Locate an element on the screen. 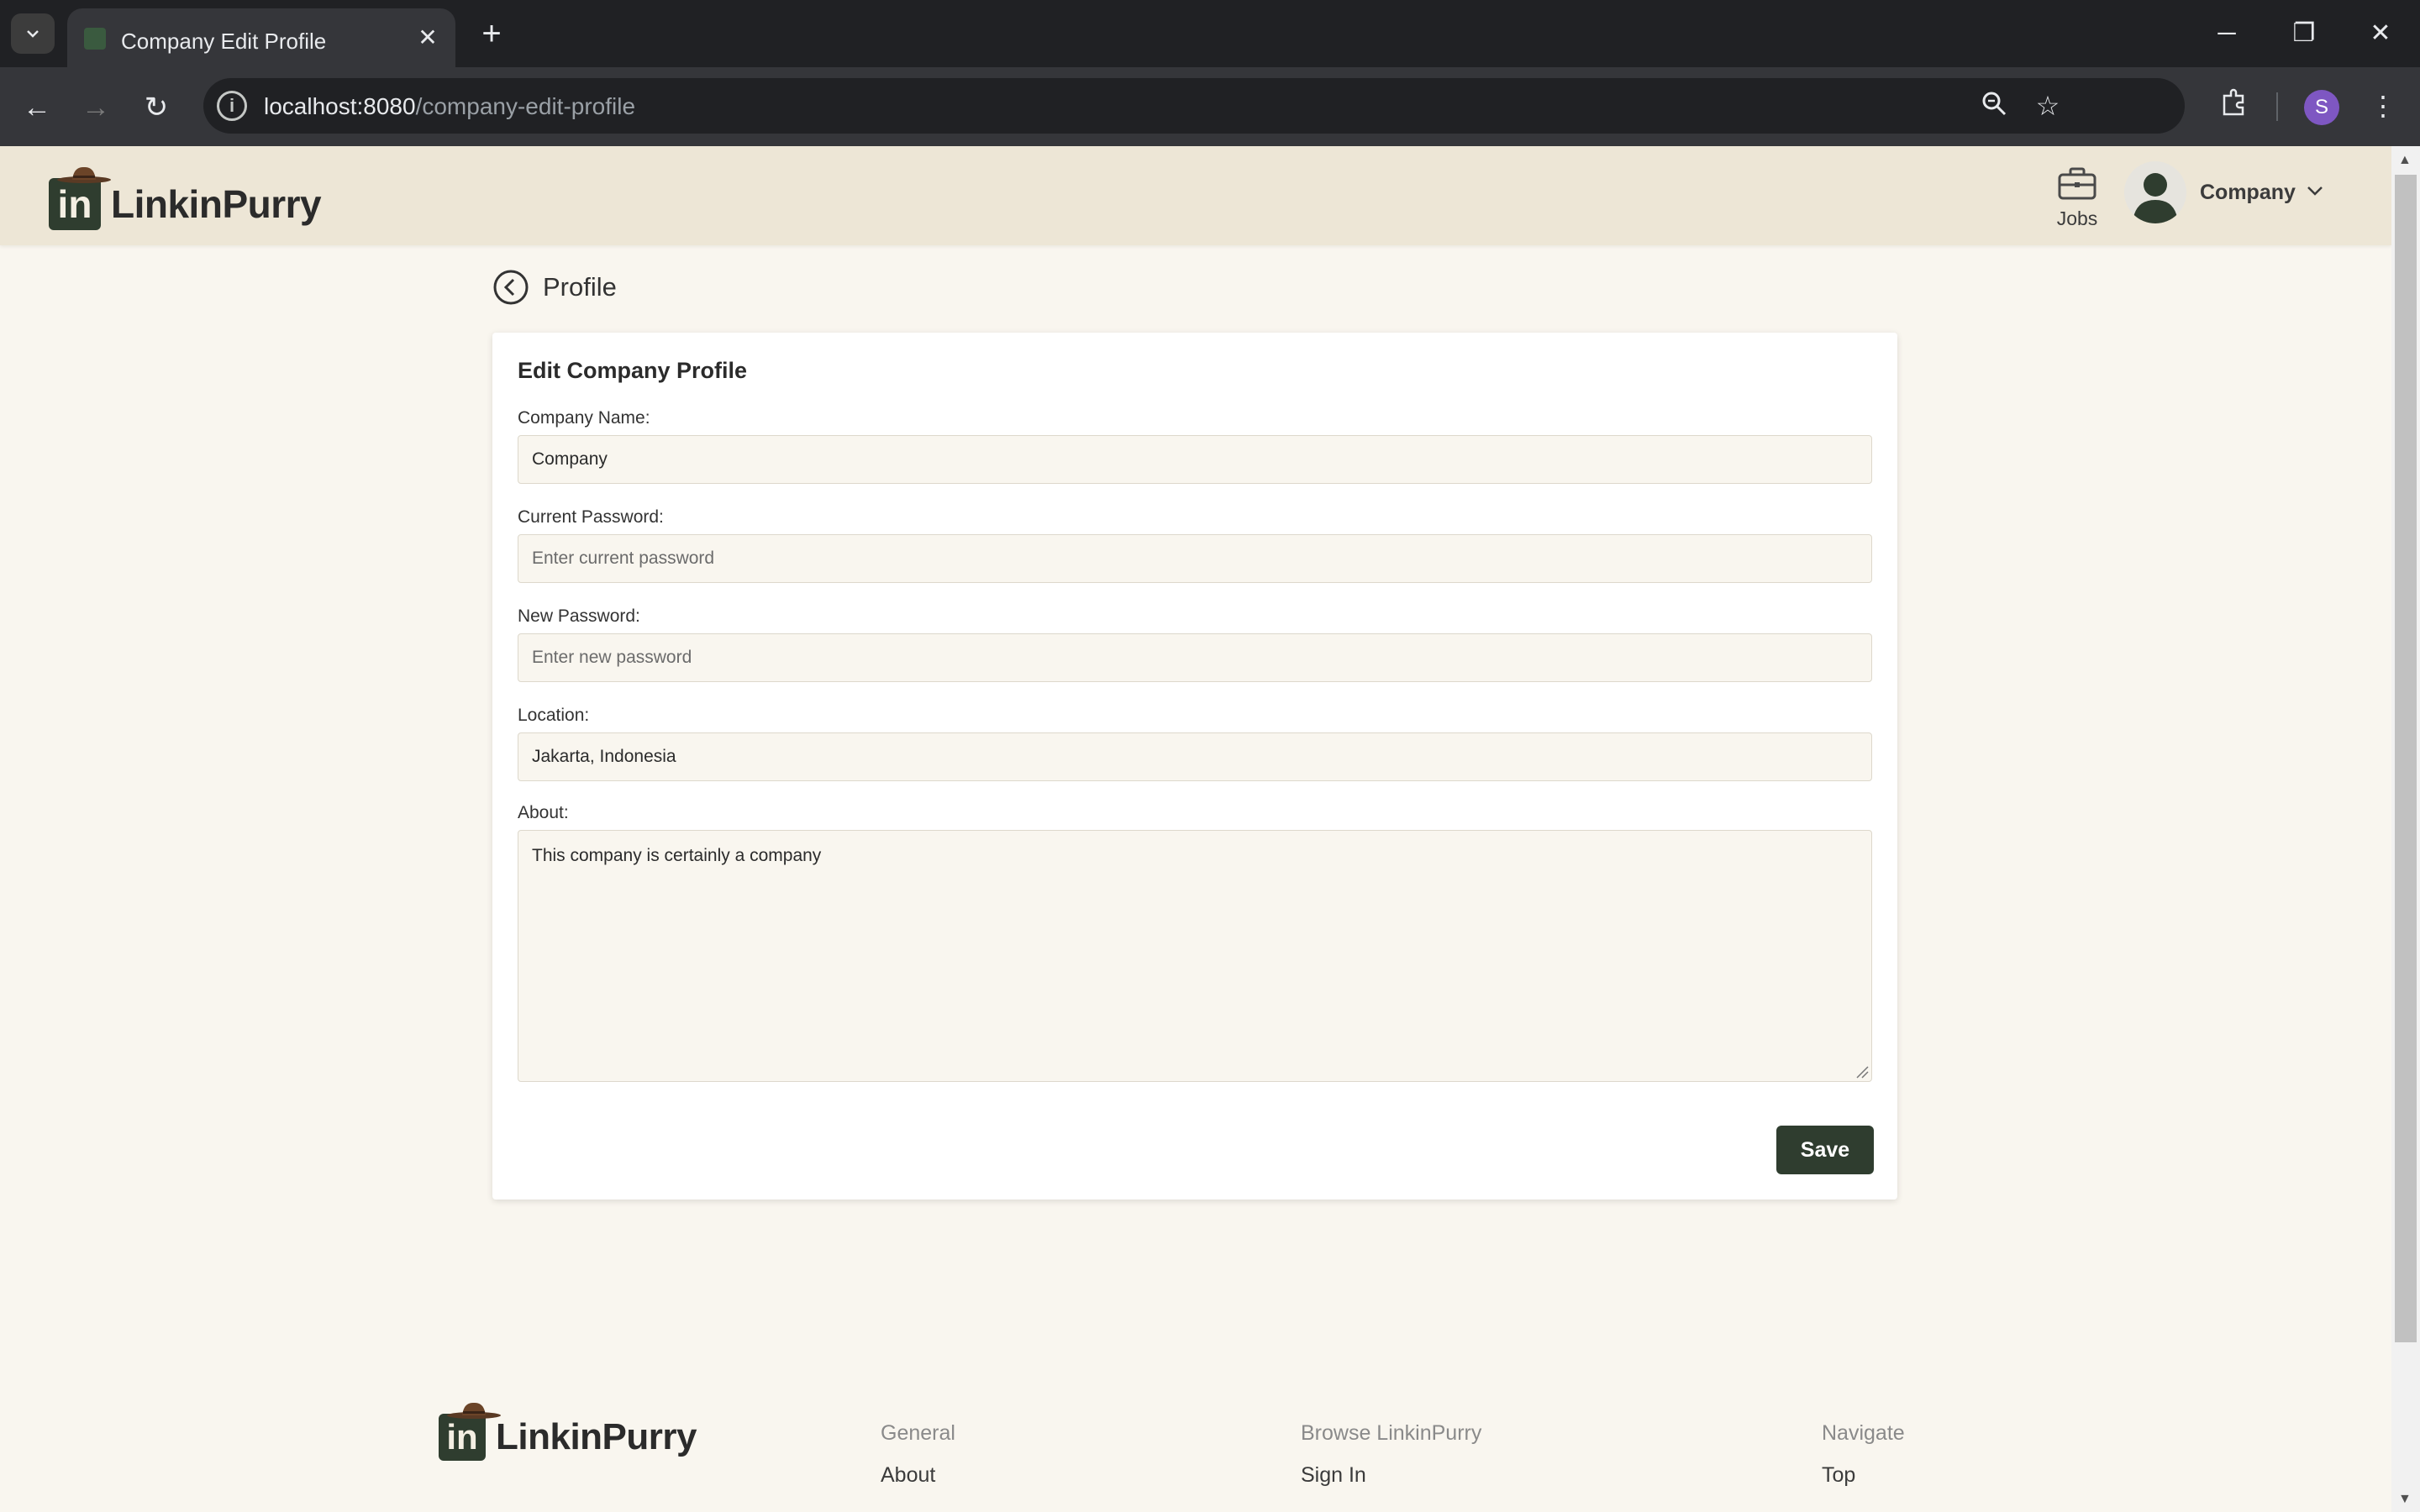 Image resolution: width=2420 pixels, height=1512 pixels. form-title: Edit Company Profile is located at coordinates (633, 370).